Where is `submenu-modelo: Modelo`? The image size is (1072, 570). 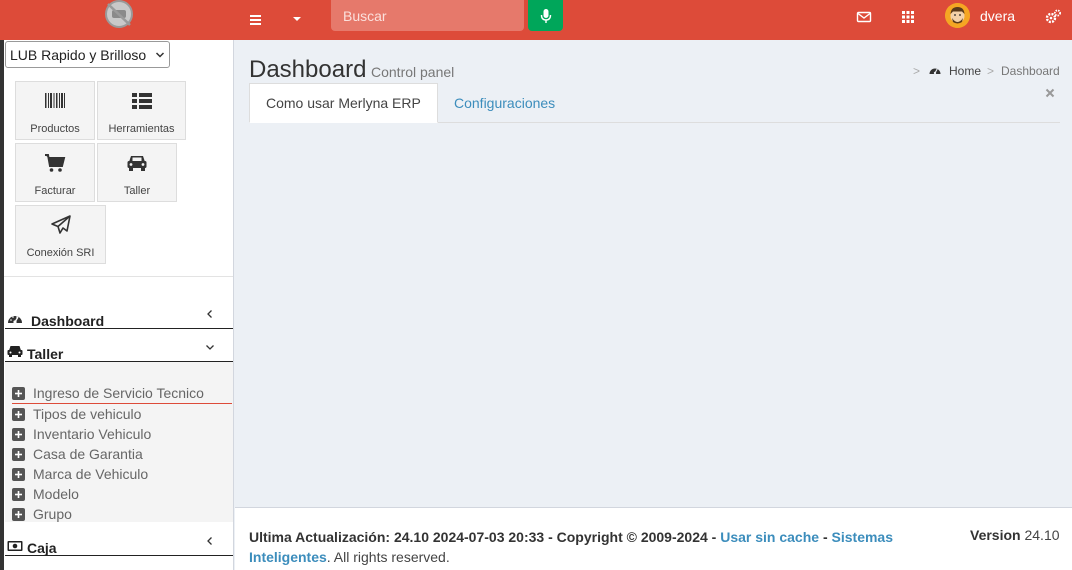
submenu-modelo: Modelo is located at coordinates (122, 495).